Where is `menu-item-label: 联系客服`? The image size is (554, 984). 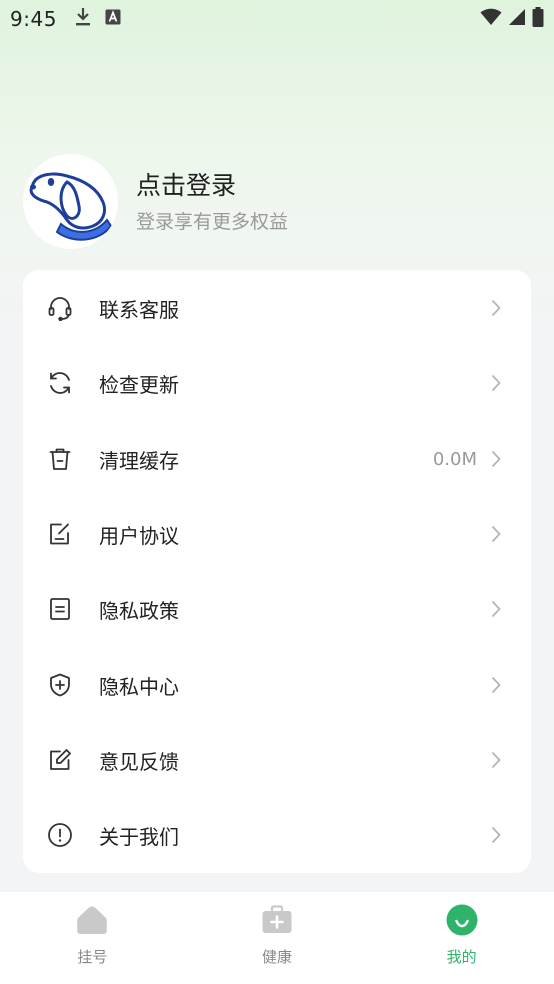 menu-item-label: 联系客服 is located at coordinates (139, 309).